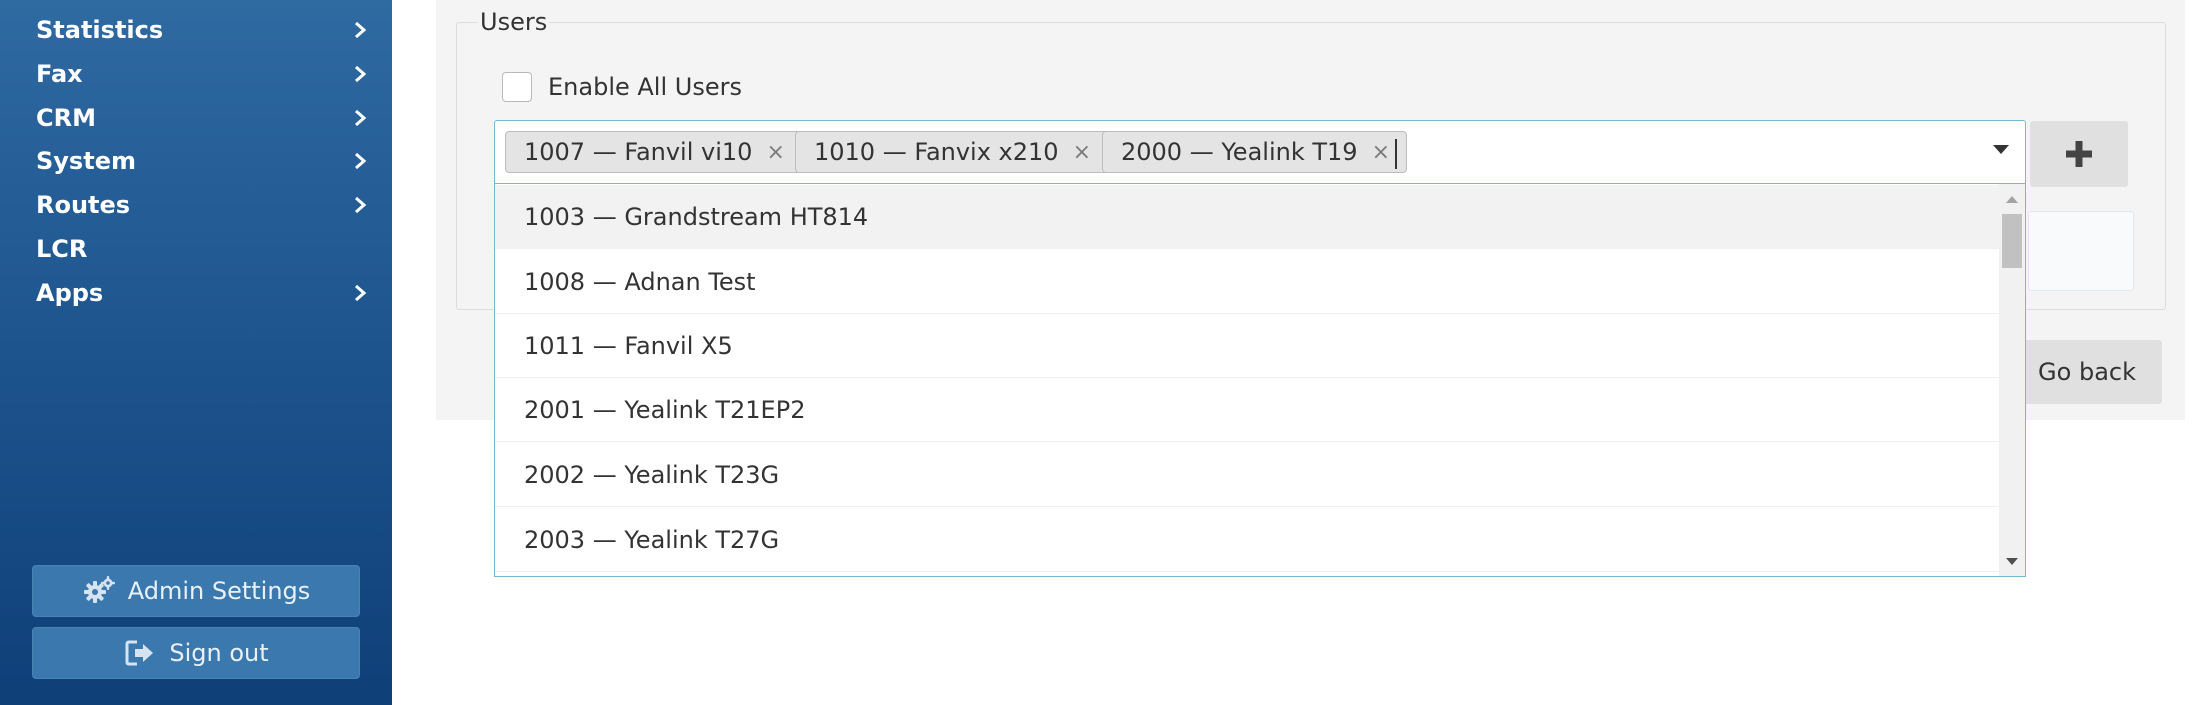 This screenshot has width=2195, height=705. I want to click on tag-label: 1007 — Fanvil vi10, so click(638, 152).